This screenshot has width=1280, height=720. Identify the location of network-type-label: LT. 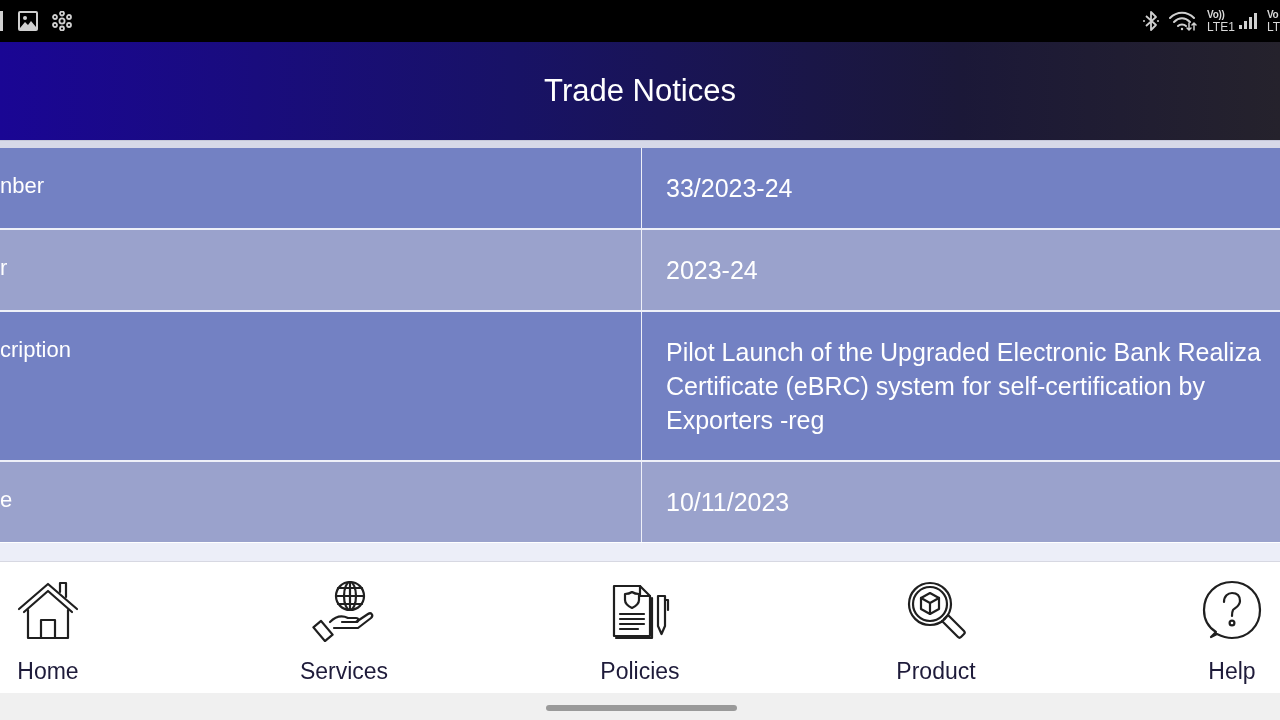
(1273, 26).